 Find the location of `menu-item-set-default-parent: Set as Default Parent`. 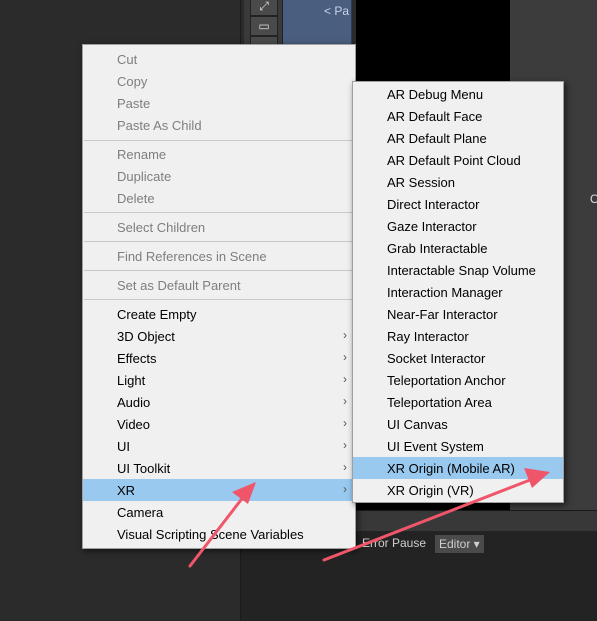

menu-item-set-default-parent: Set as Default Parent is located at coordinates (219, 285).